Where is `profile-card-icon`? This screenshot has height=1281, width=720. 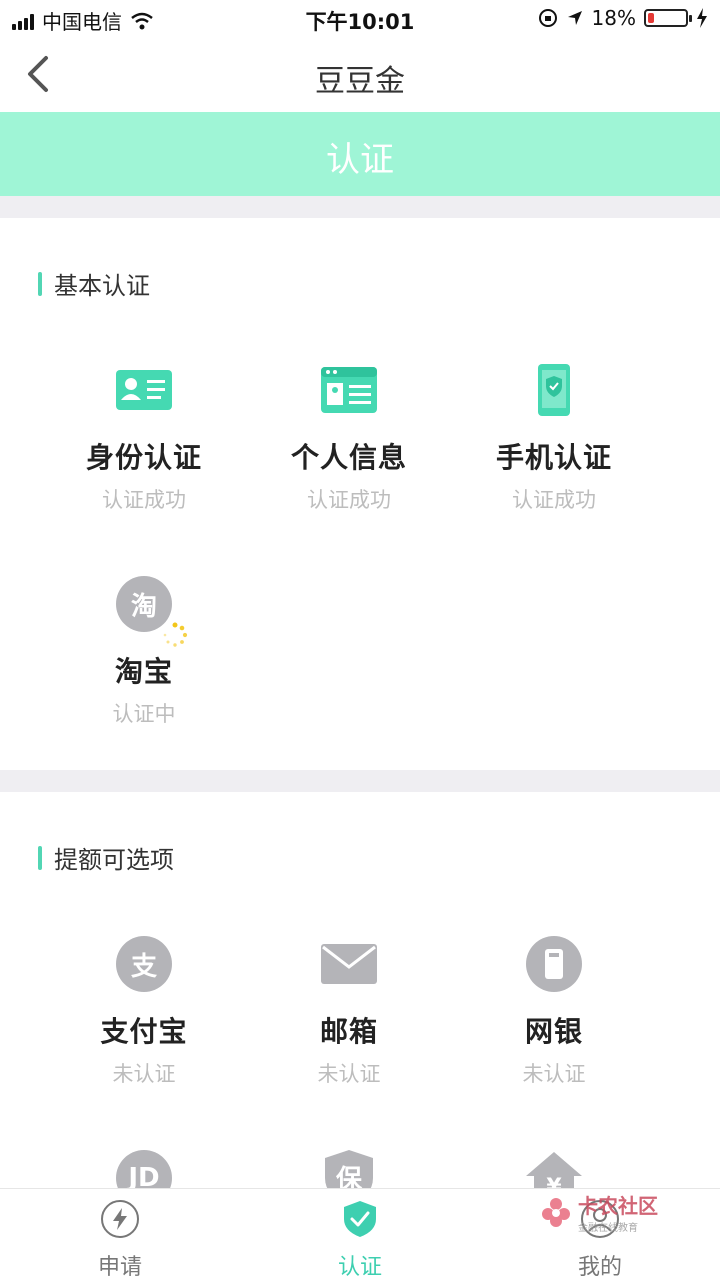
profile-card-icon is located at coordinates (349, 390).